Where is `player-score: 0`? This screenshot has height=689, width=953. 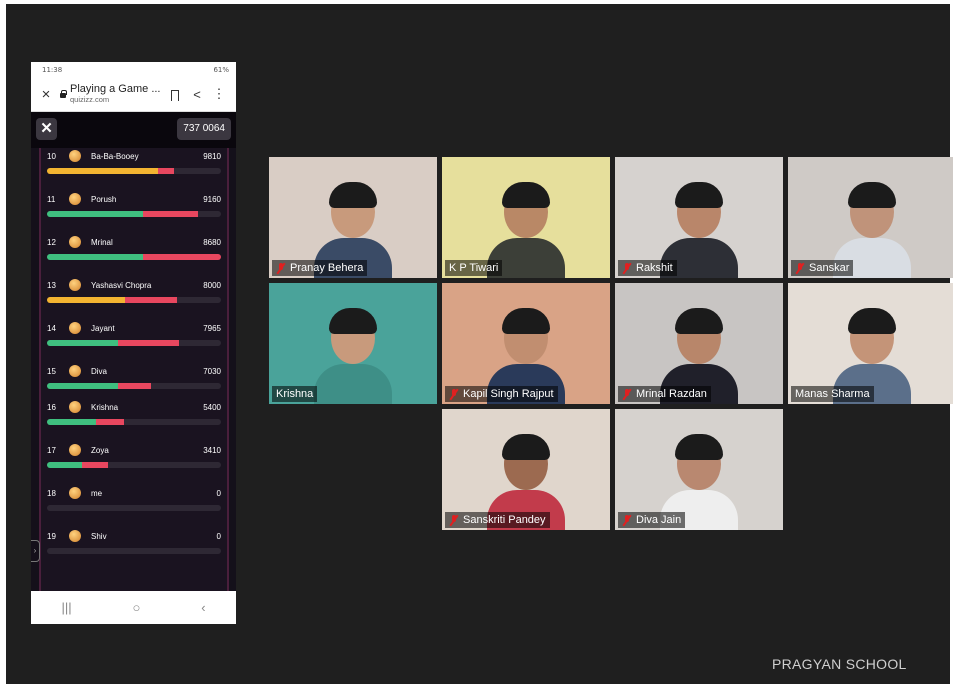 player-score: 0 is located at coordinates (218, 493).